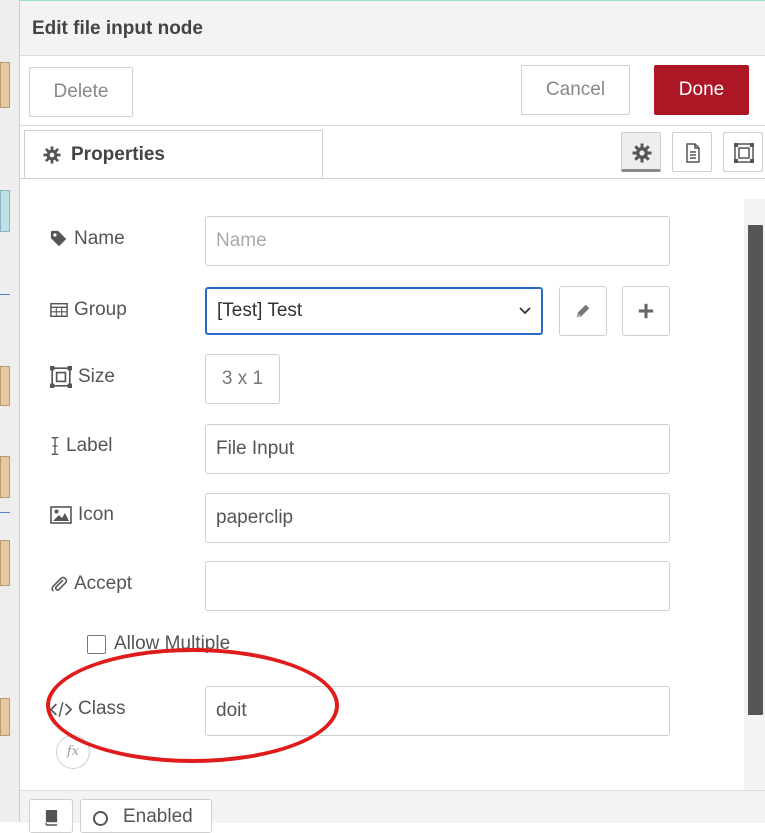 This screenshot has width=765, height=833. I want to click on image-icon, so click(61, 515).